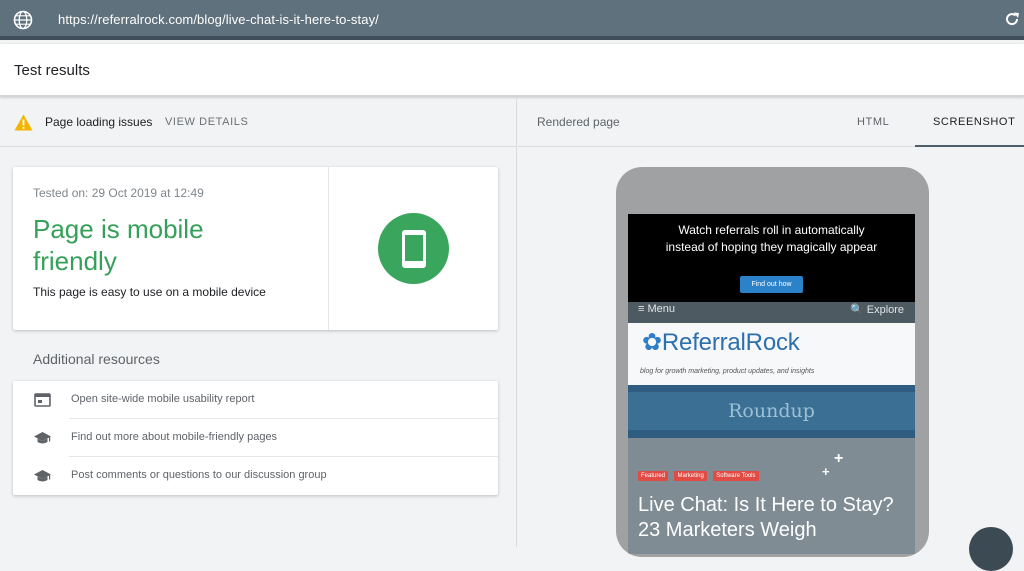  Describe the element at coordinates (23, 20) in the screenshot. I see `globe-icon` at that location.